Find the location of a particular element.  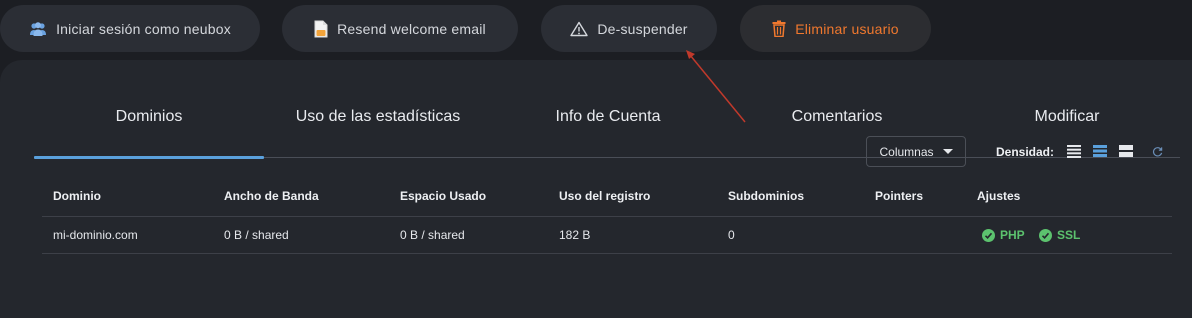

delete-user-button: Eliminar usuario is located at coordinates (835, 28).